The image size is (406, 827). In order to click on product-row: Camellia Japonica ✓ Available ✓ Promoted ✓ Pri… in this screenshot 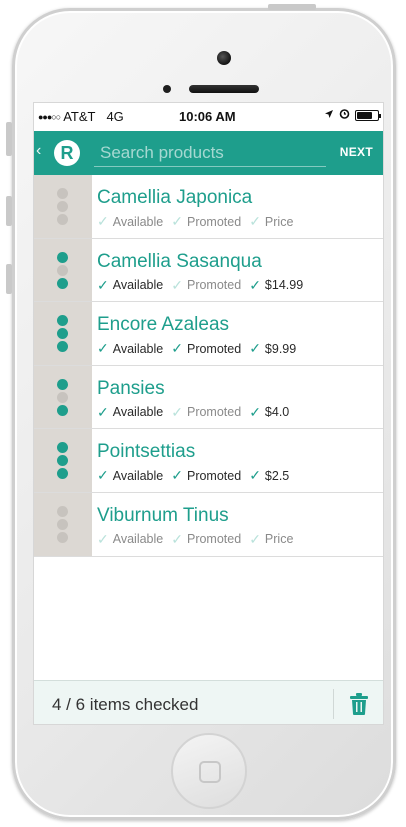, I will do `click(208, 207)`.